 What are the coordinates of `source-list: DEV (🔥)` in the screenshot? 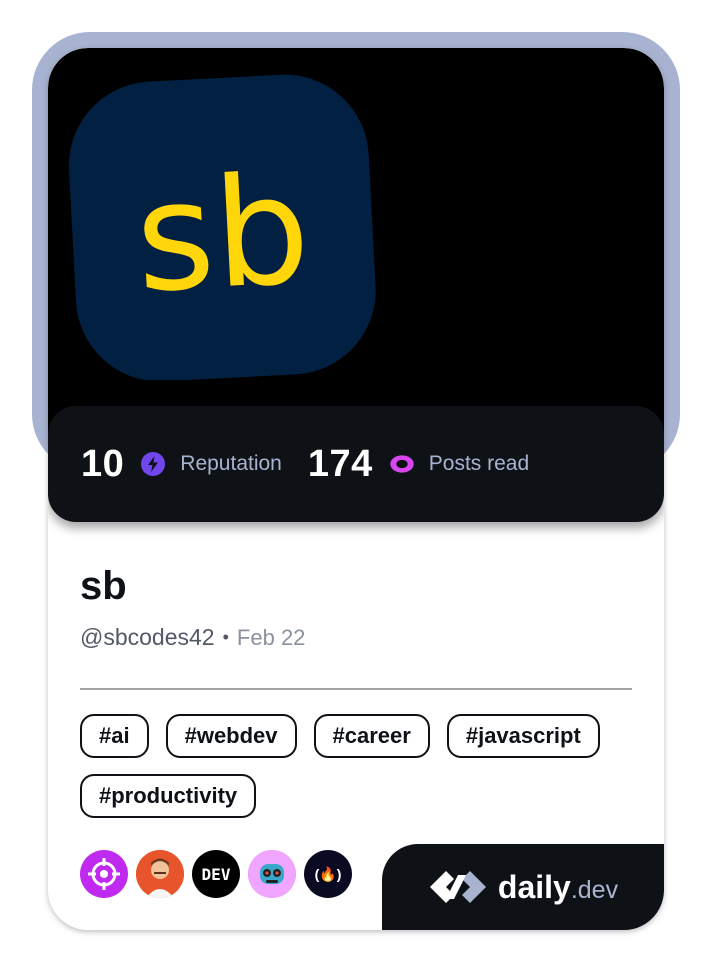 It's located at (216, 874).